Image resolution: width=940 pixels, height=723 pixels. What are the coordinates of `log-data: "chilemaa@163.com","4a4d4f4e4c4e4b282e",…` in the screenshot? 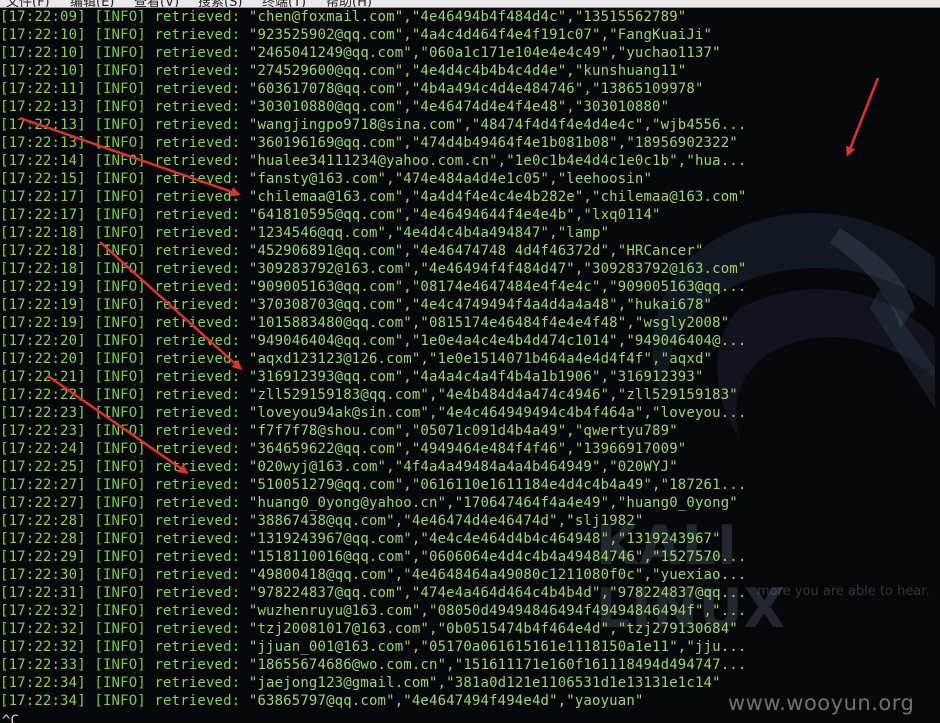 It's located at (497, 197).